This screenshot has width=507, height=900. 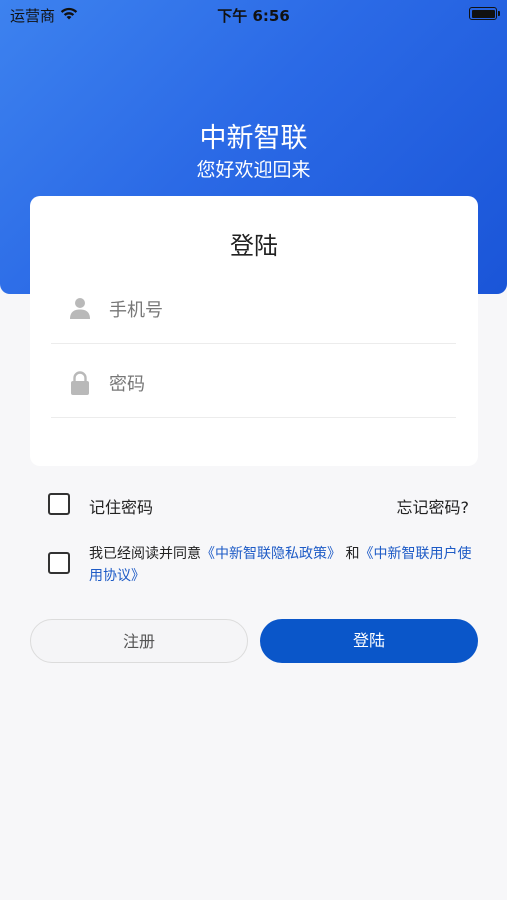 I want to click on clock: 下午 6:56, so click(x=253, y=16).